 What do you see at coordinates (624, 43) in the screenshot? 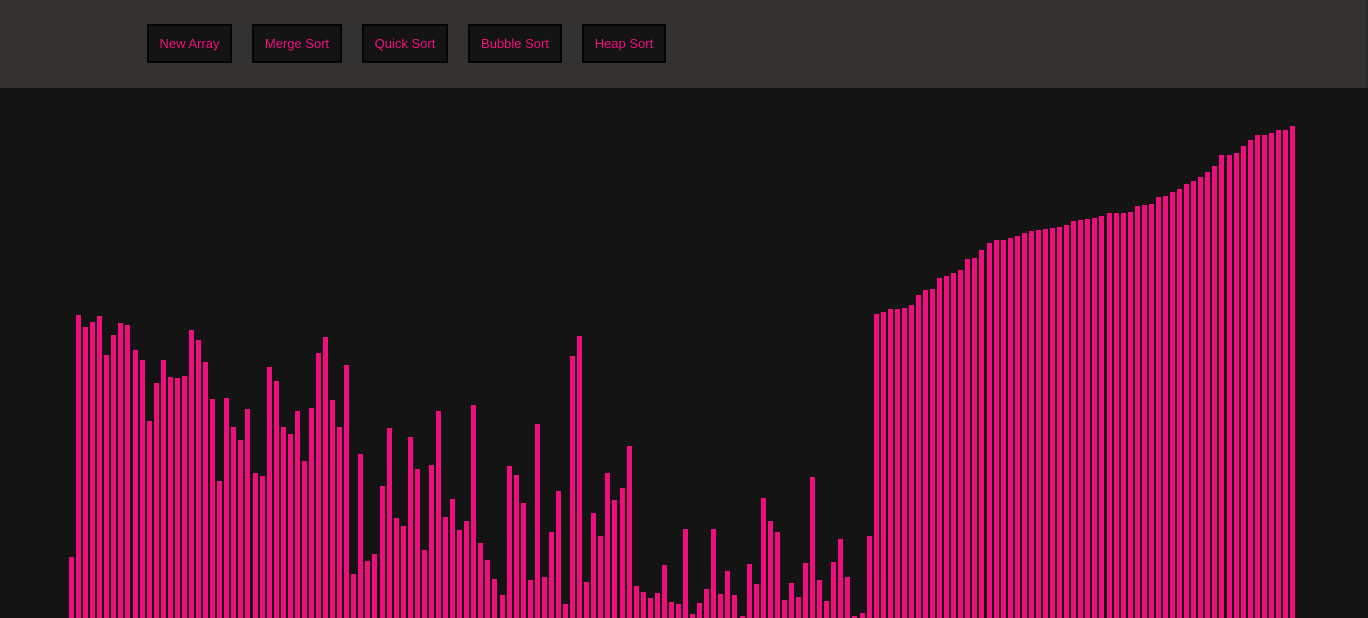
I see `heap-sort-button: Heap Sort` at bounding box center [624, 43].